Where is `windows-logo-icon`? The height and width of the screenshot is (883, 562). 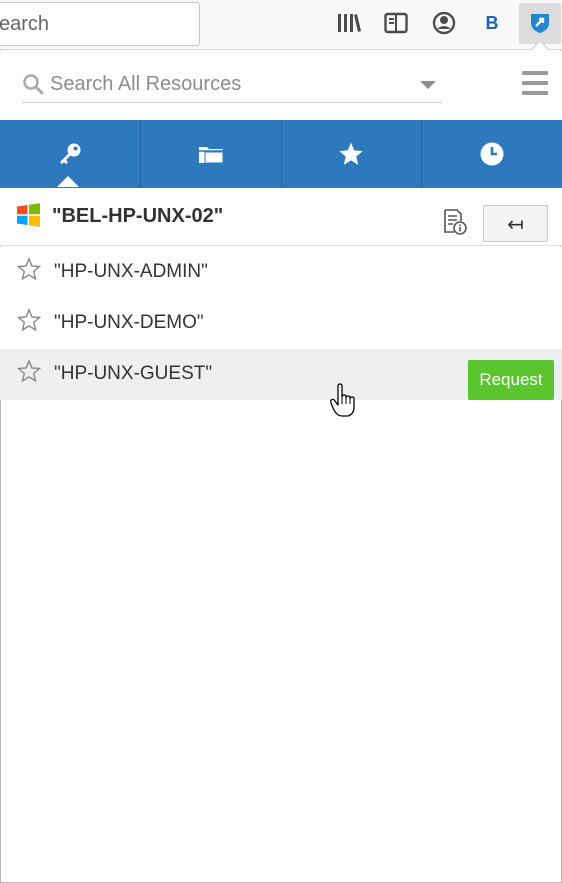
windows-logo-icon is located at coordinates (28, 215).